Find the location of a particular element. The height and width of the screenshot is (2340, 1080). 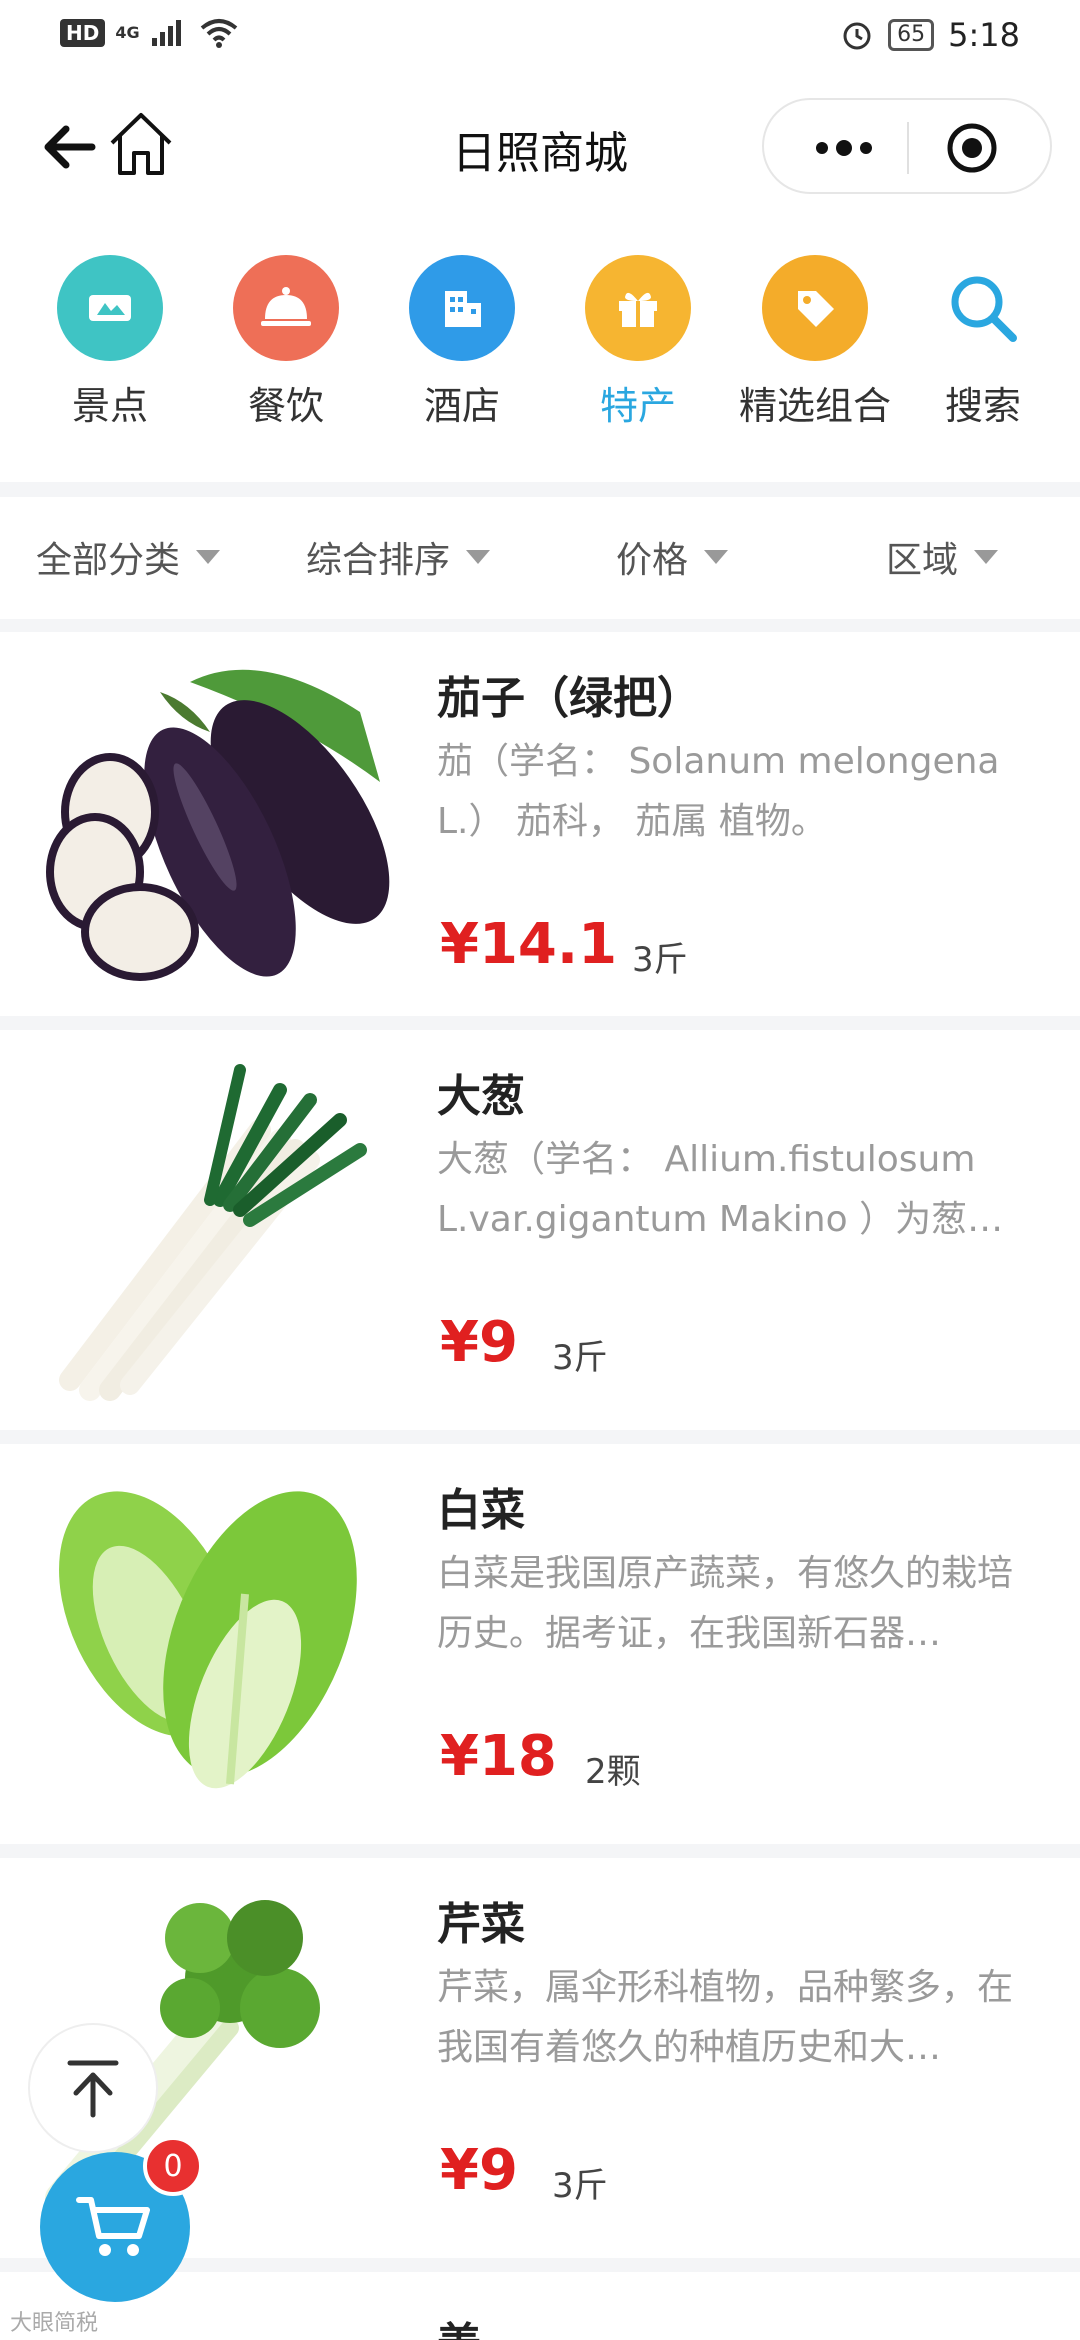

back-to-top-button is located at coordinates (93, 2088).